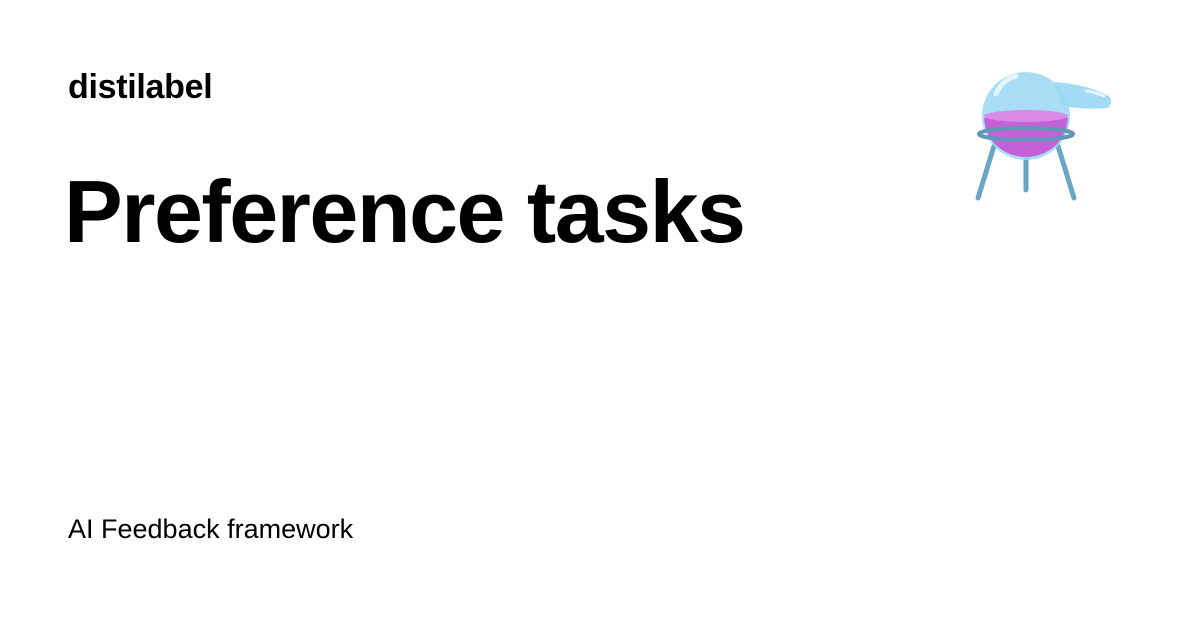 This screenshot has width=1200, height=630. Describe the element at coordinates (1043, 136) in the screenshot. I see `flask-on-stand-icon` at that location.